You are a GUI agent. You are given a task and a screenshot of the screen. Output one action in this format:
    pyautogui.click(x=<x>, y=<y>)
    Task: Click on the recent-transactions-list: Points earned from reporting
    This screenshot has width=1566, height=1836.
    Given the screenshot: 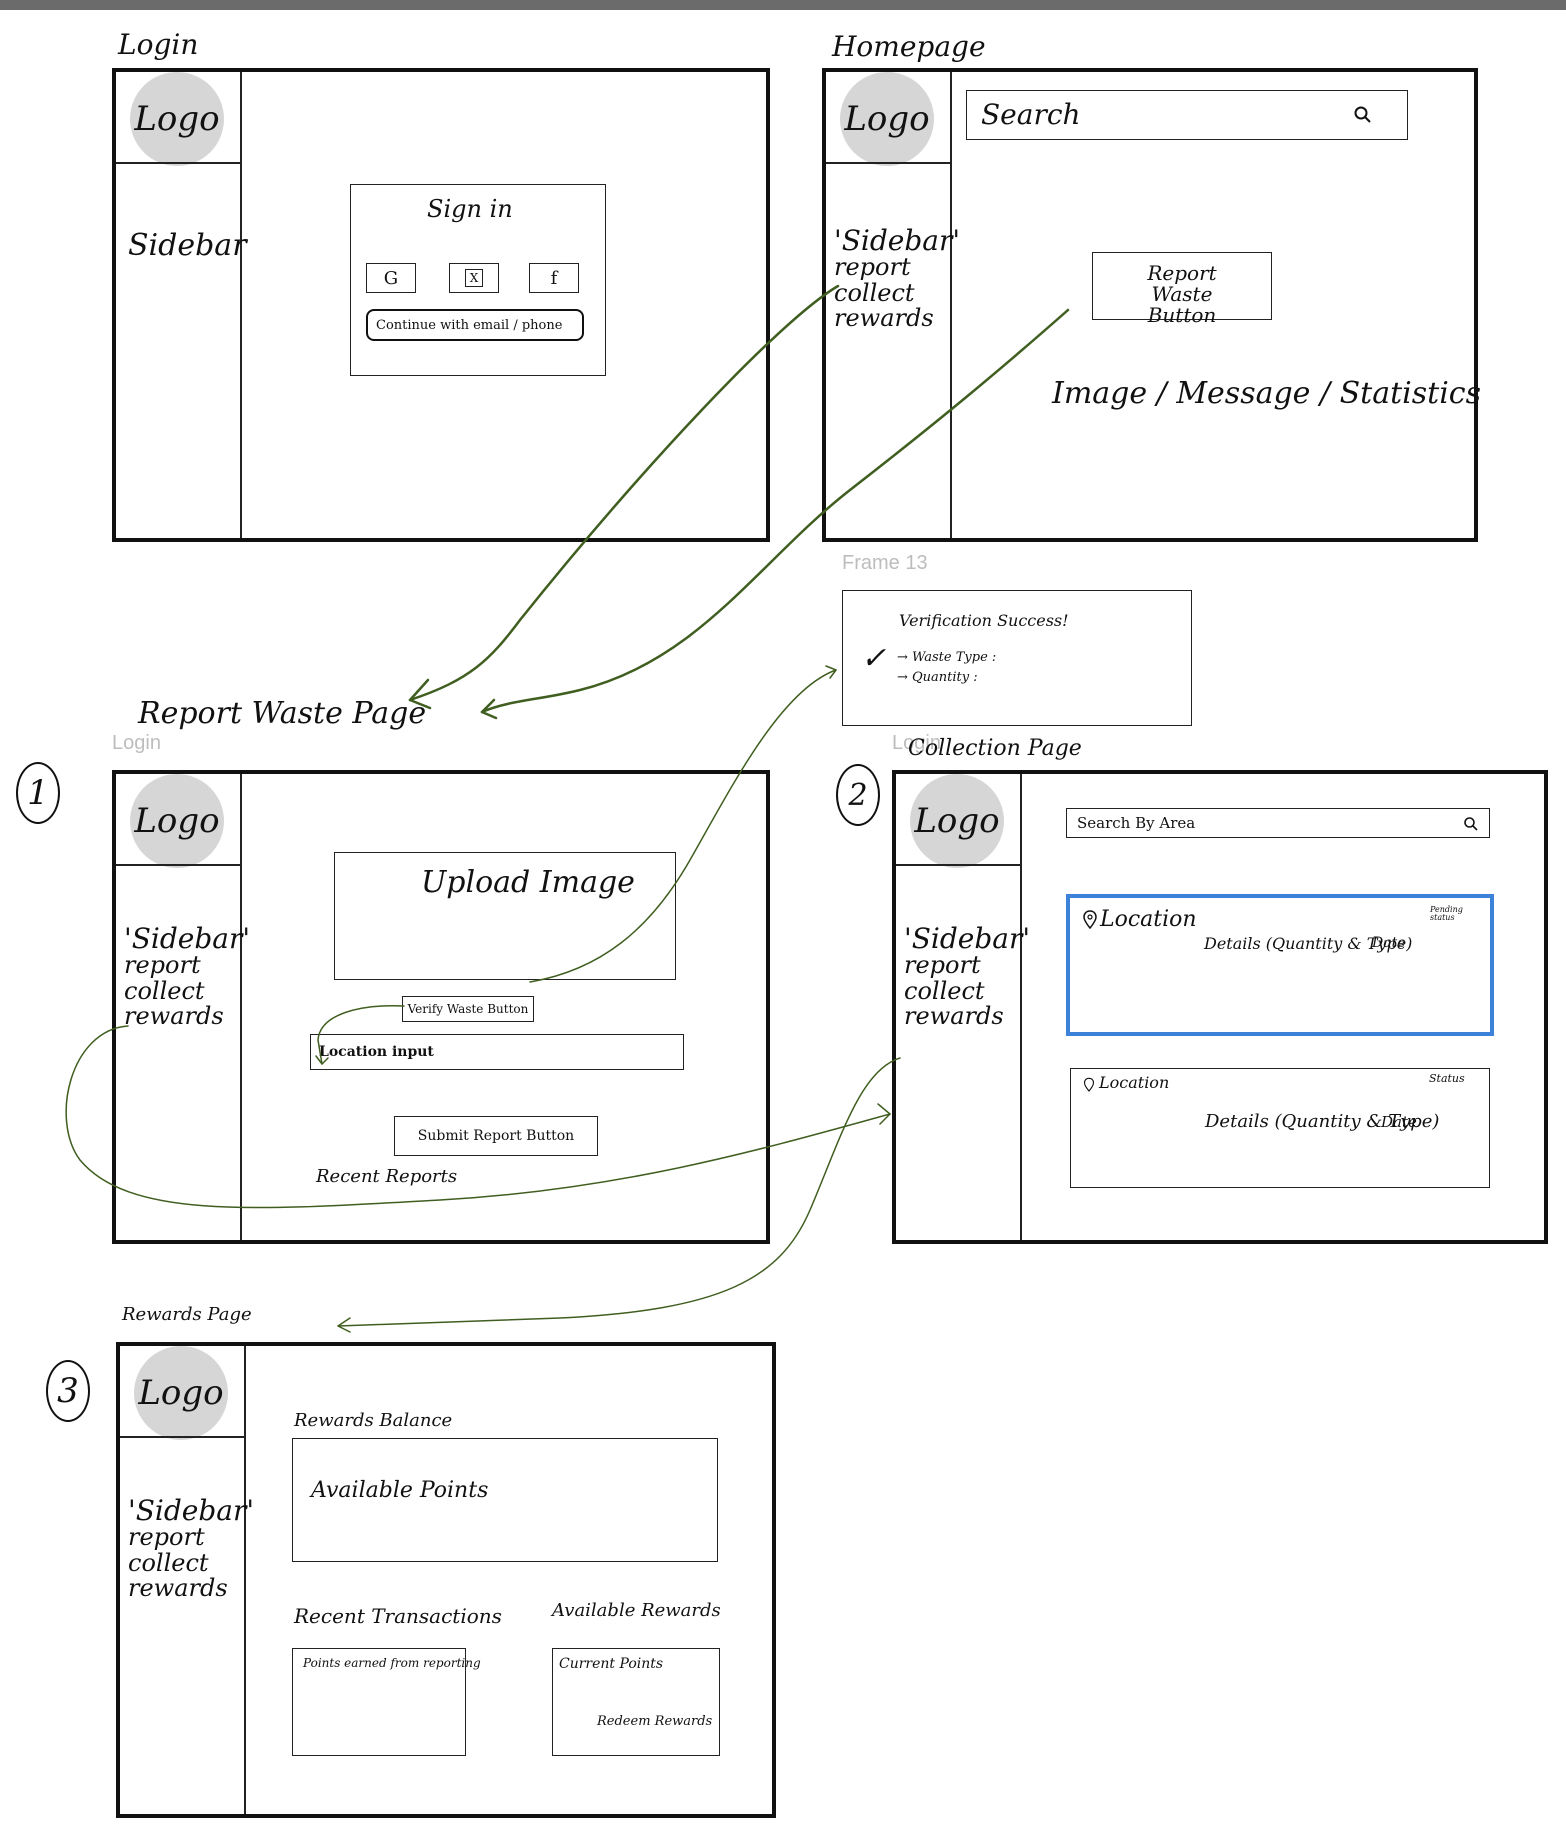 What is the action you would take?
    pyautogui.click(x=386, y=1702)
    